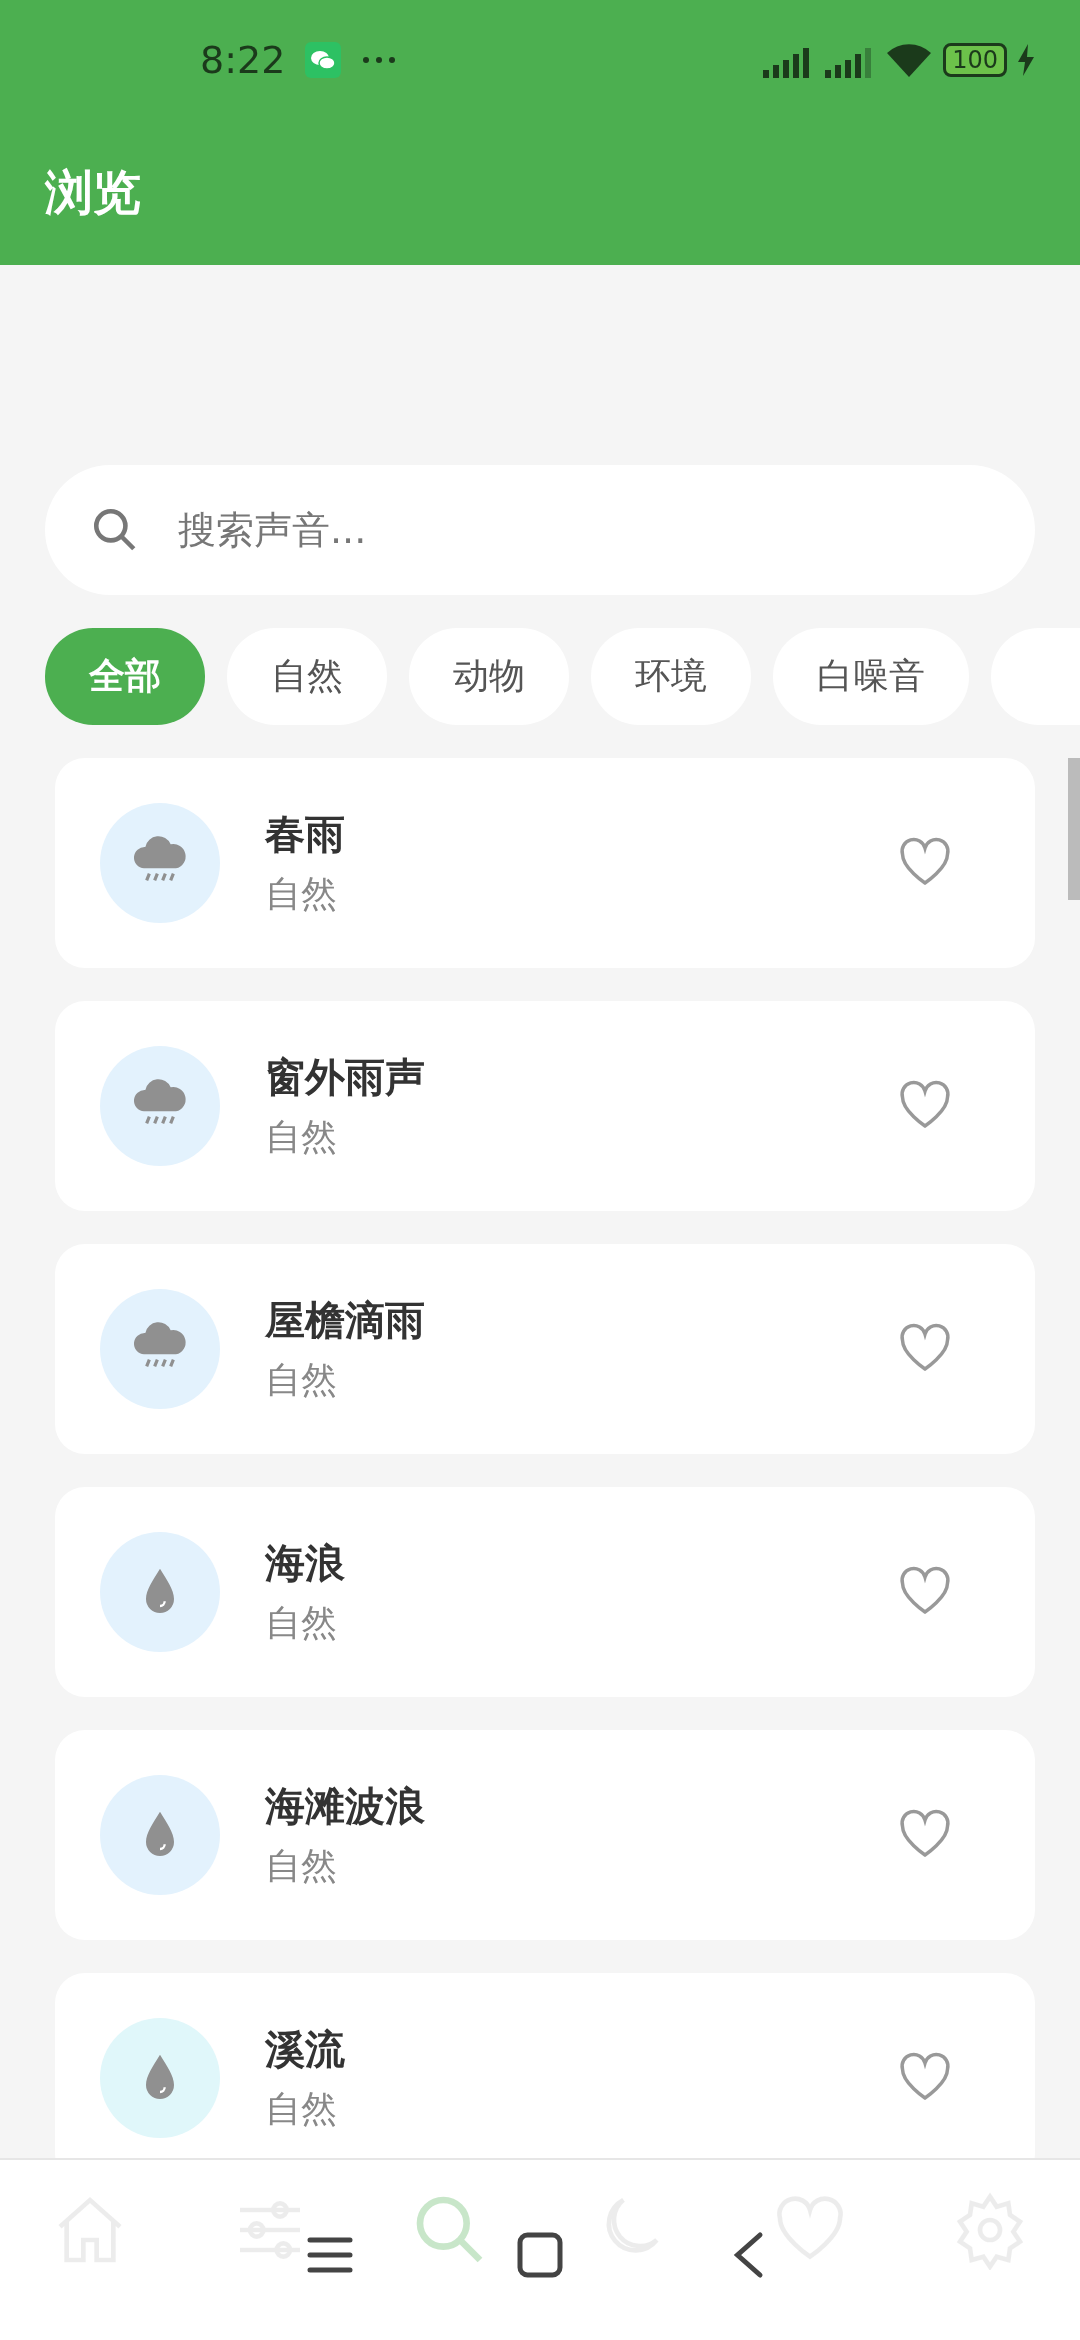 The width and height of the screenshot is (1080, 2340). Describe the element at coordinates (545, 1592) in the screenshot. I see `sound-card: 海浪 自然` at that location.